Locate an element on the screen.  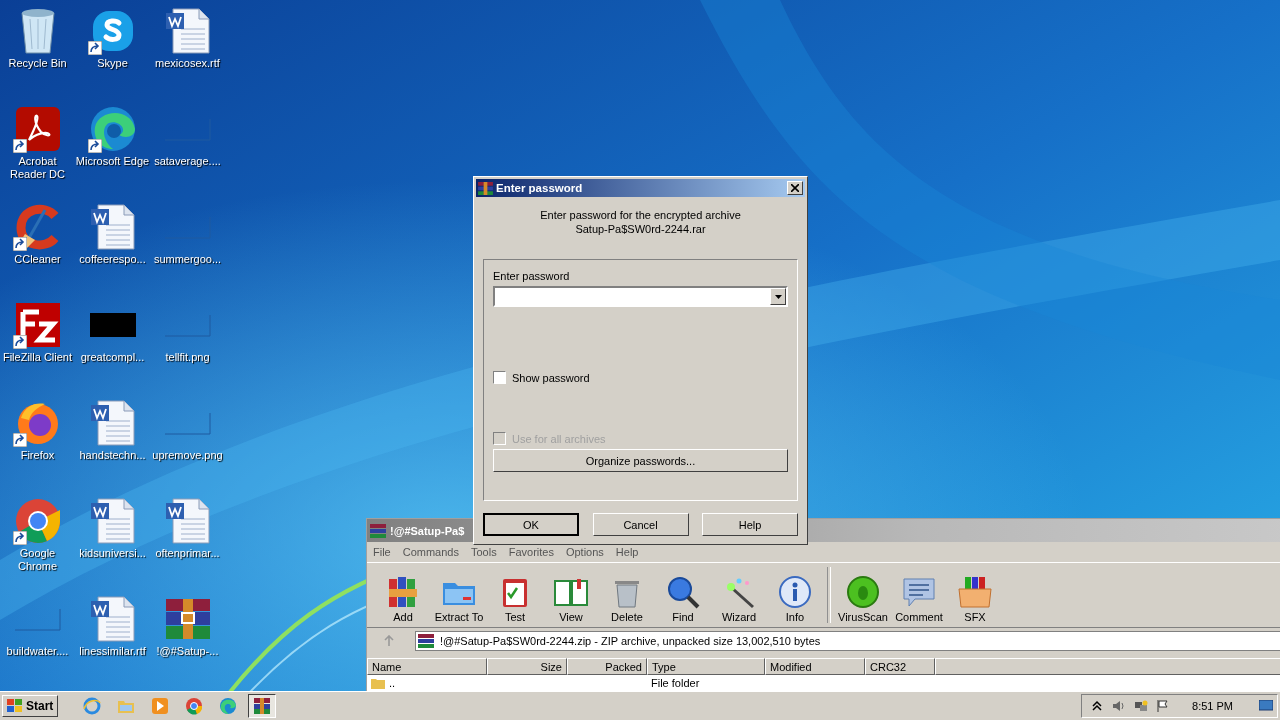
flag-icon is located at coordinates (1163, 706).